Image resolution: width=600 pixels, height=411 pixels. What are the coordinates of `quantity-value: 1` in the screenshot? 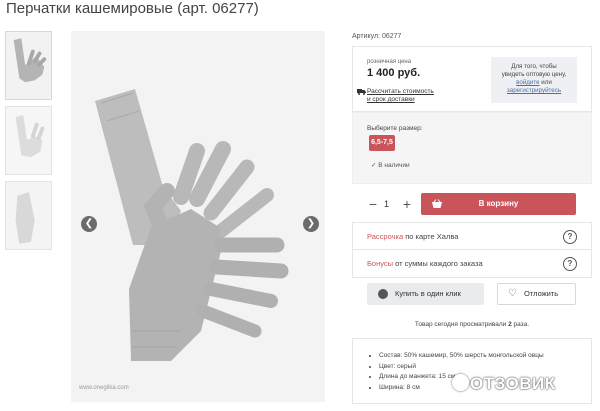 It's located at (386, 204).